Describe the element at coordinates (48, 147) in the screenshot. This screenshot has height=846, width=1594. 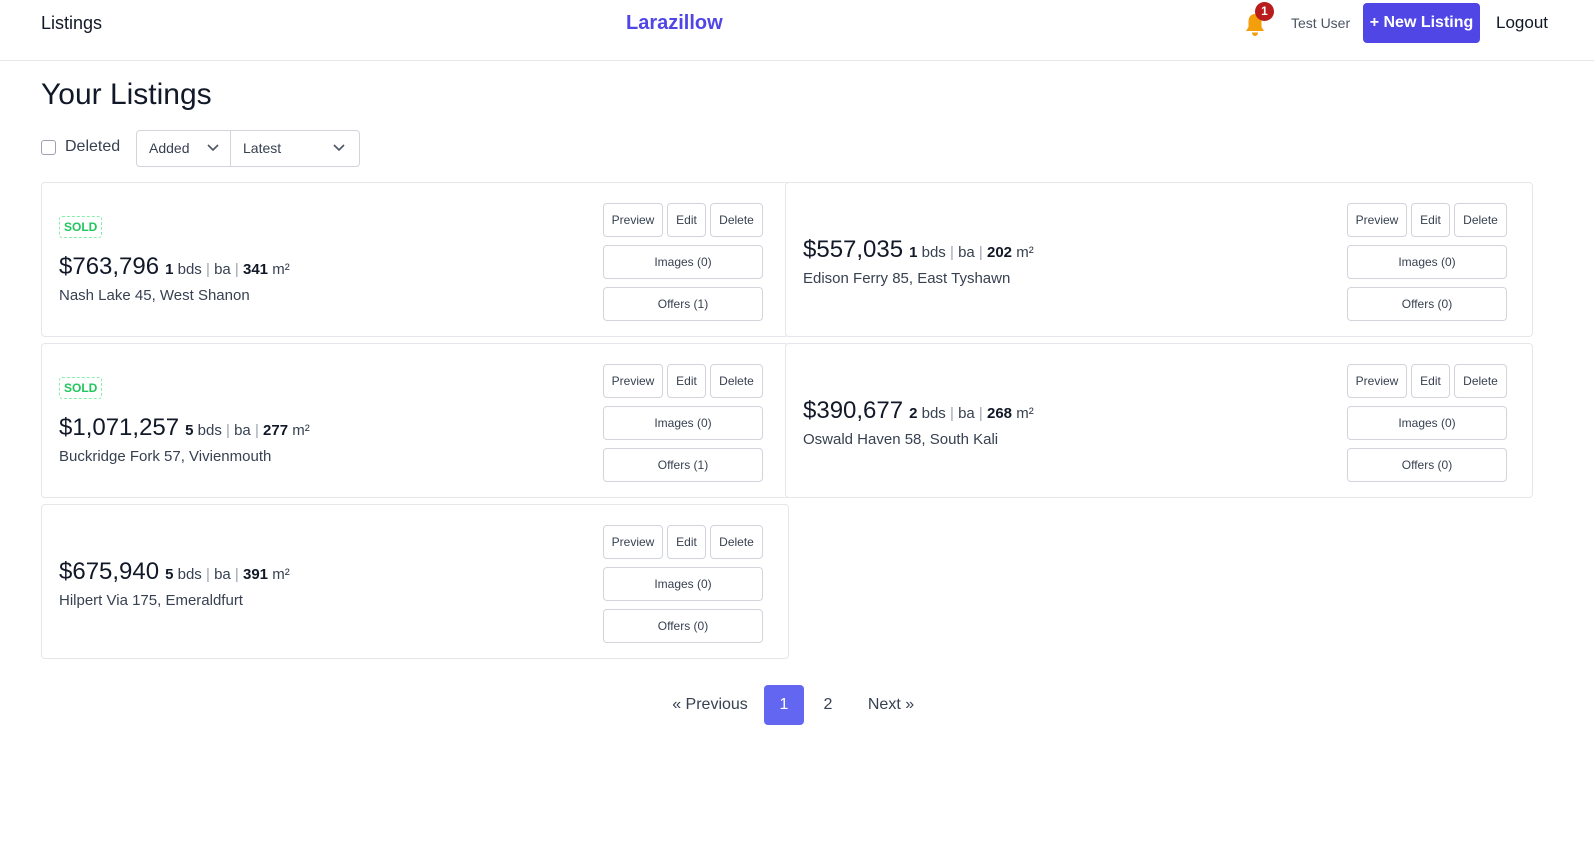
I see `deleted-checkbox` at that location.